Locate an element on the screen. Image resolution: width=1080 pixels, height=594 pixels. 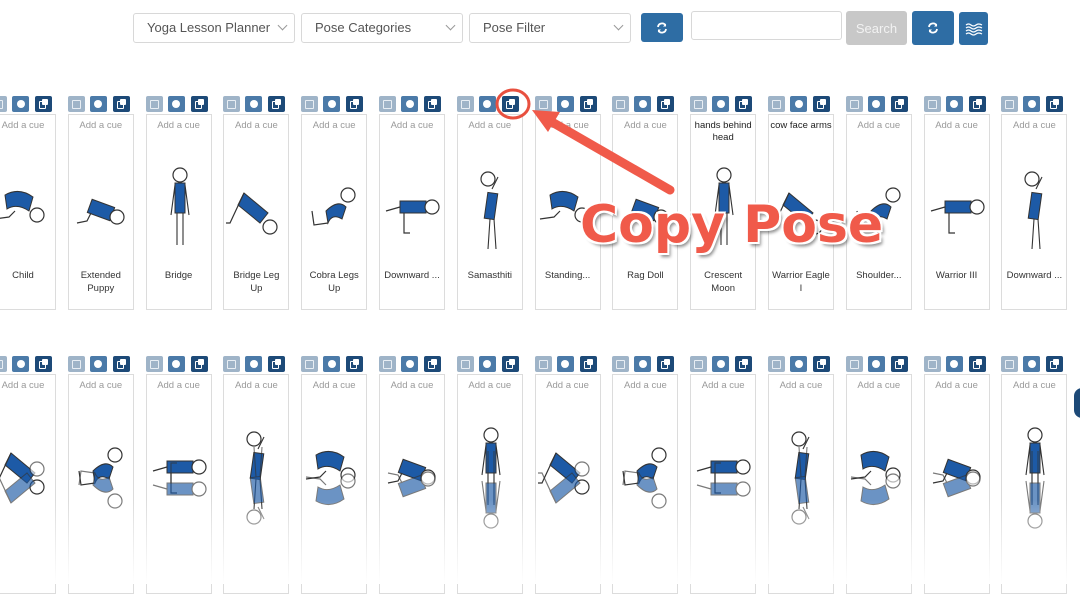
annotation-overlay is located at coordinates (585, 141).